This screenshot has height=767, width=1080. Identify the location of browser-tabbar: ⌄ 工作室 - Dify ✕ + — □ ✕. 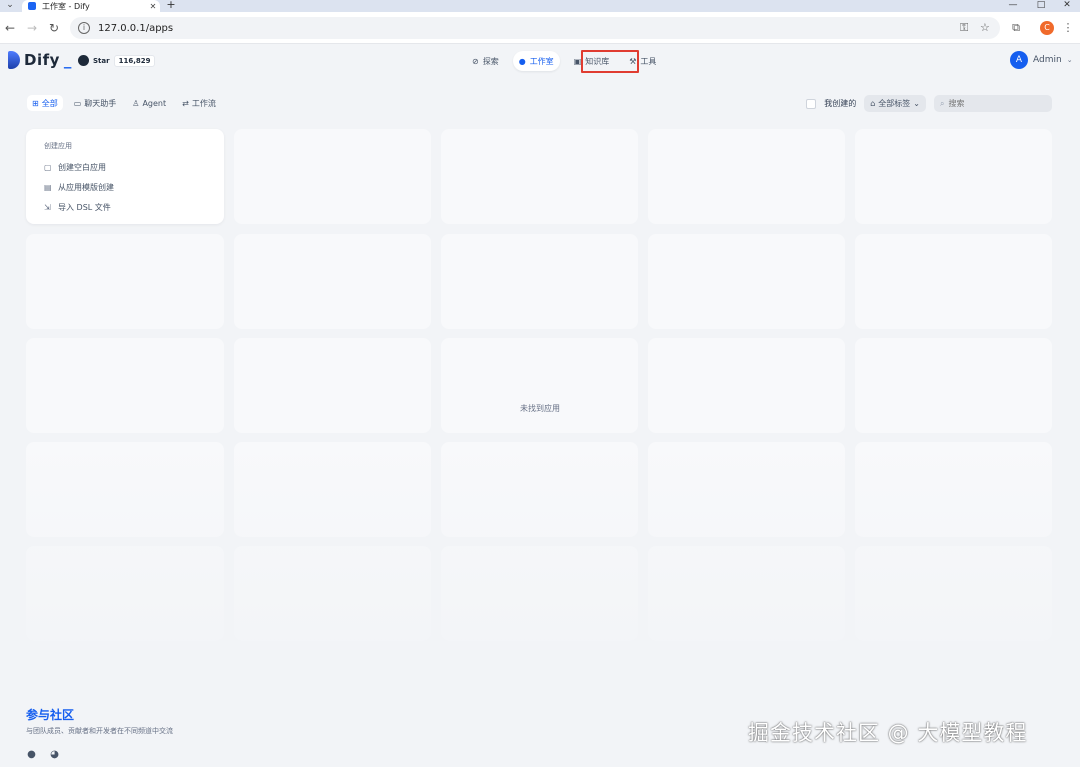
(540, 6).